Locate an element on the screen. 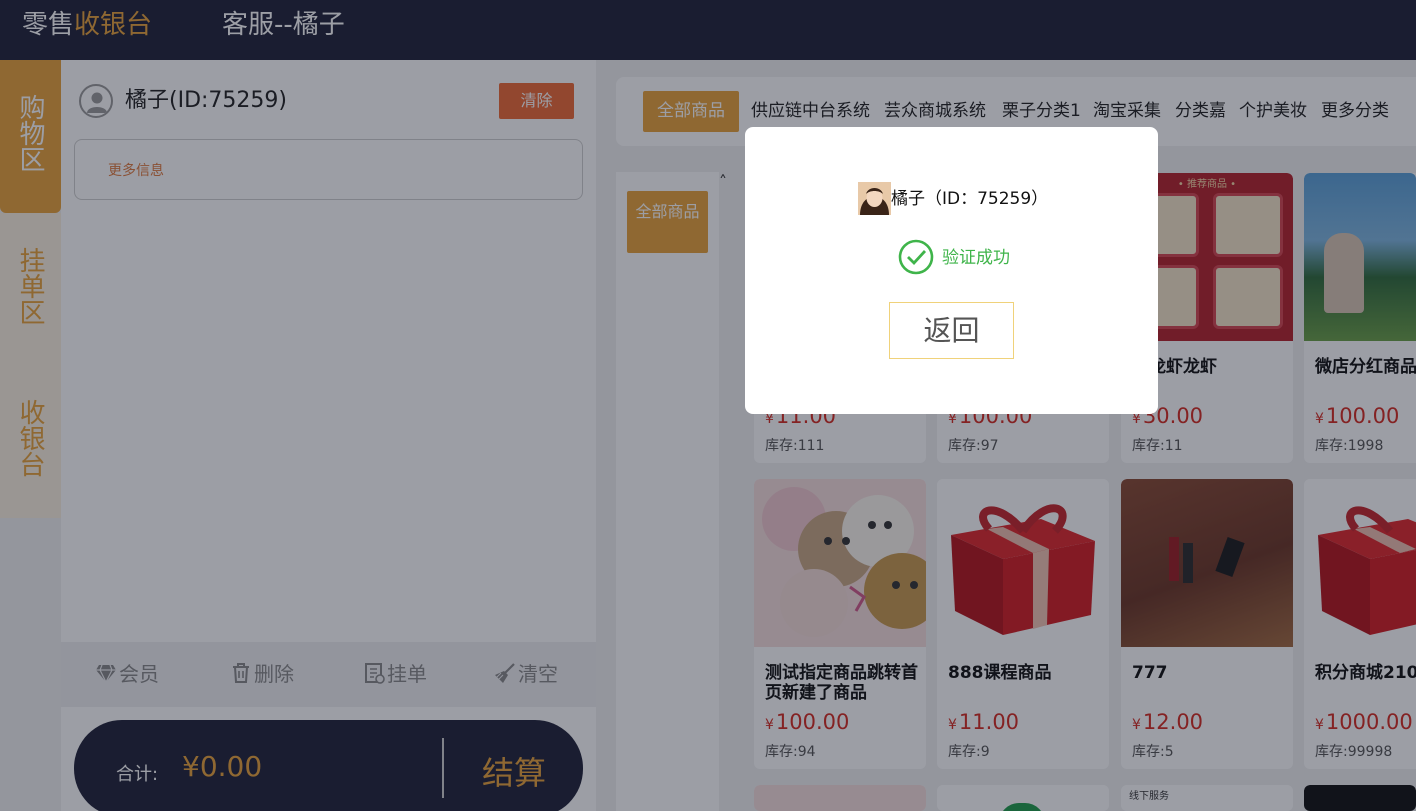  modal-user-name: 橘子（ID：75259） is located at coordinates (970, 199).